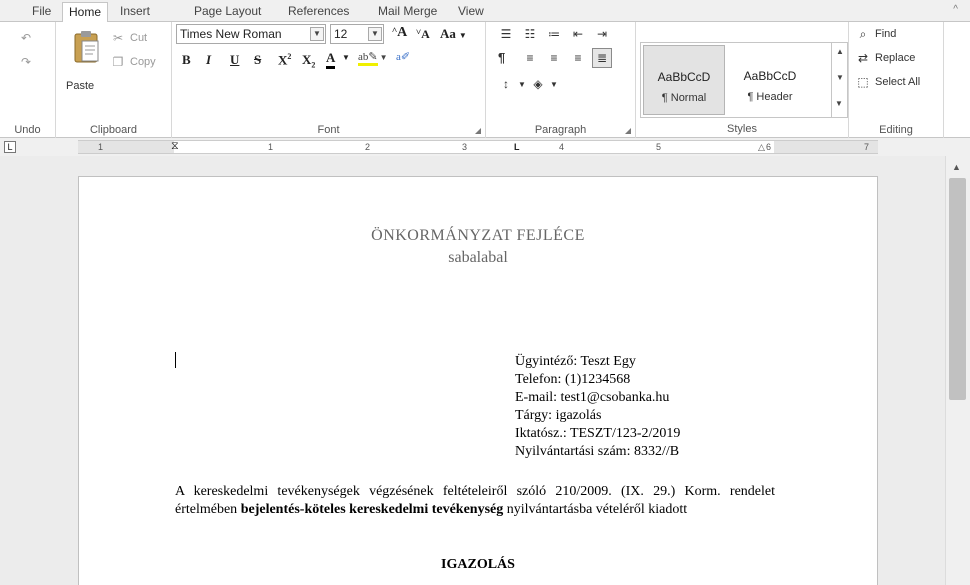  Describe the element at coordinates (399, 33) in the screenshot. I see `grow-font-icon: ˄A` at that location.